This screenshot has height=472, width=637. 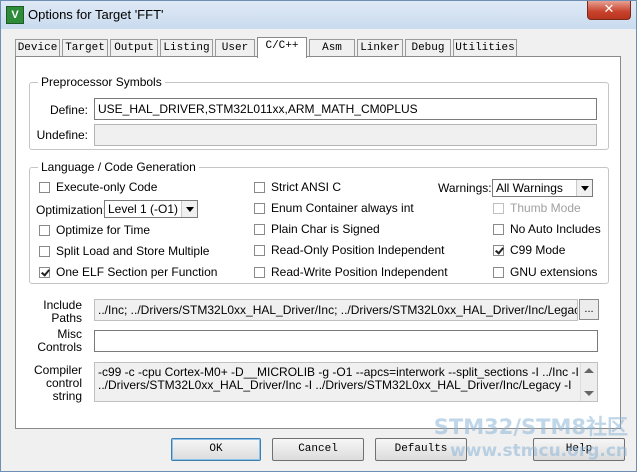 What do you see at coordinates (134, 47) in the screenshot?
I see `tab-output: Output` at bounding box center [134, 47].